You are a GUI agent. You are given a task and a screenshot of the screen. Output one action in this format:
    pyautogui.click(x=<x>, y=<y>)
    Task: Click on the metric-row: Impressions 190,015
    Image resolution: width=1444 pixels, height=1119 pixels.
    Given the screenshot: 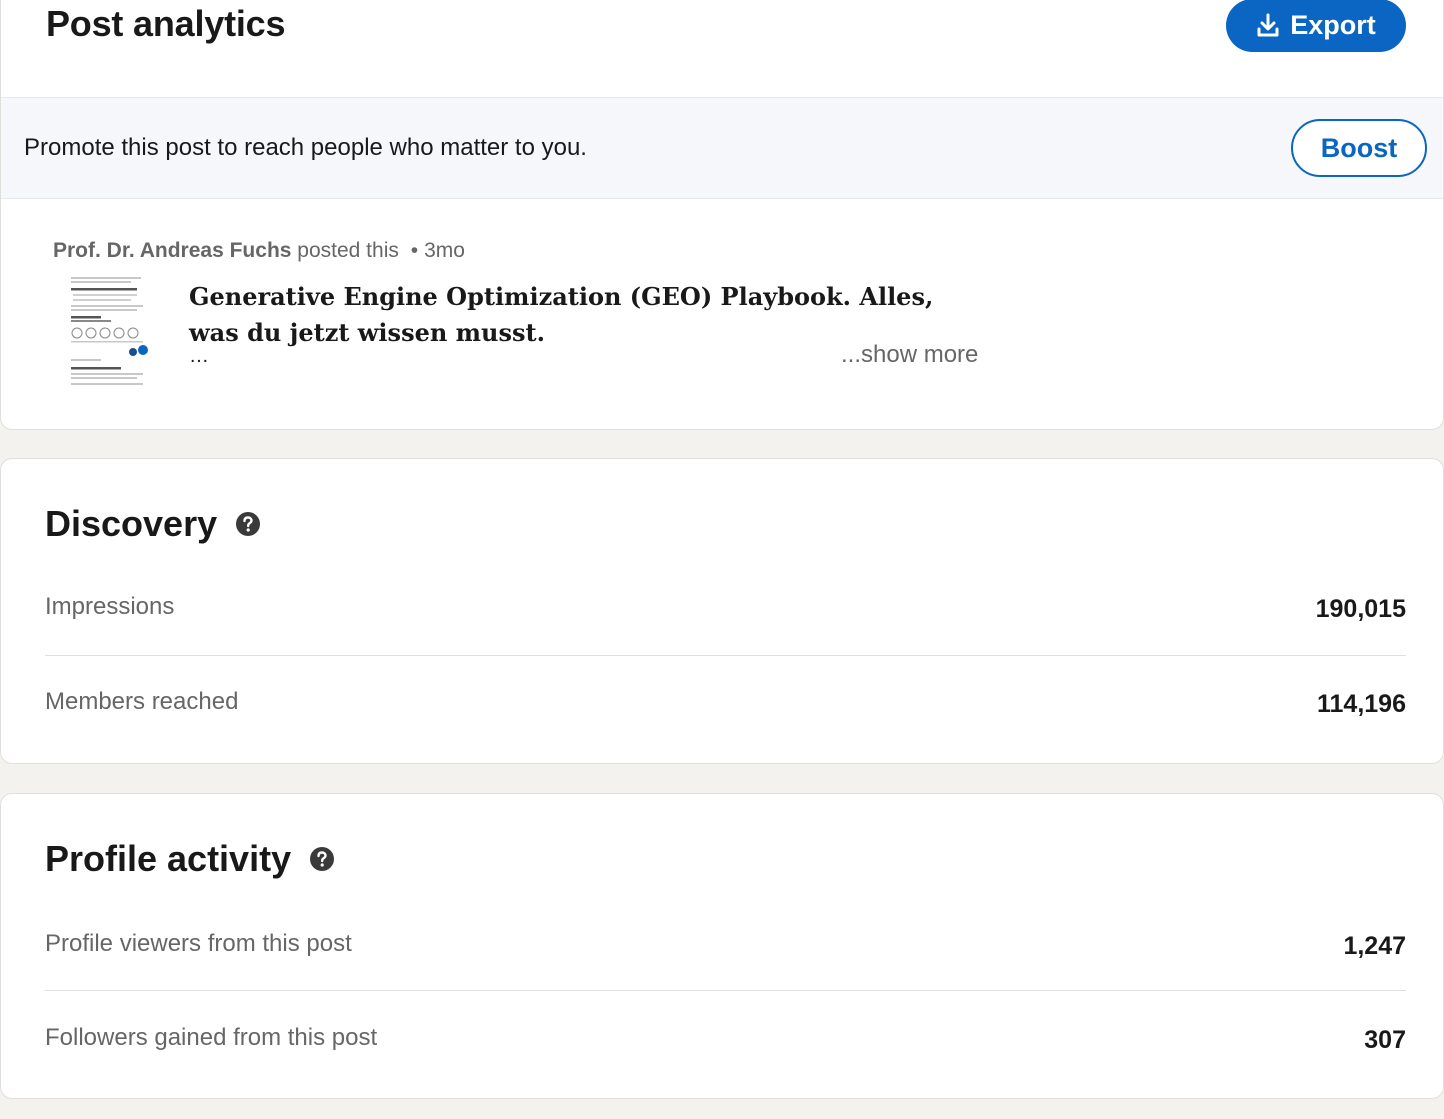 What is the action you would take?
    pyautogui.click(x=725, y=640)
    